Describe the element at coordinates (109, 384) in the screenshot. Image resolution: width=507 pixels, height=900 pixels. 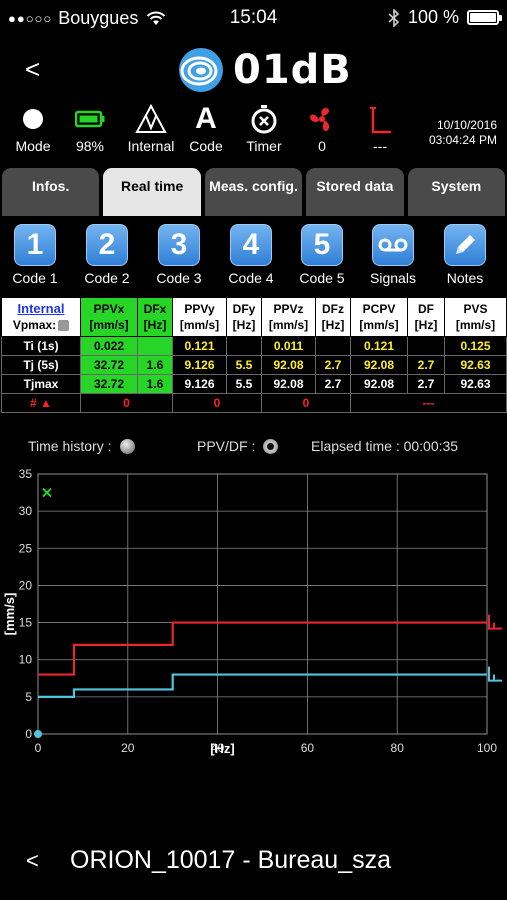
I see `table-cell: 32.72` at that location.